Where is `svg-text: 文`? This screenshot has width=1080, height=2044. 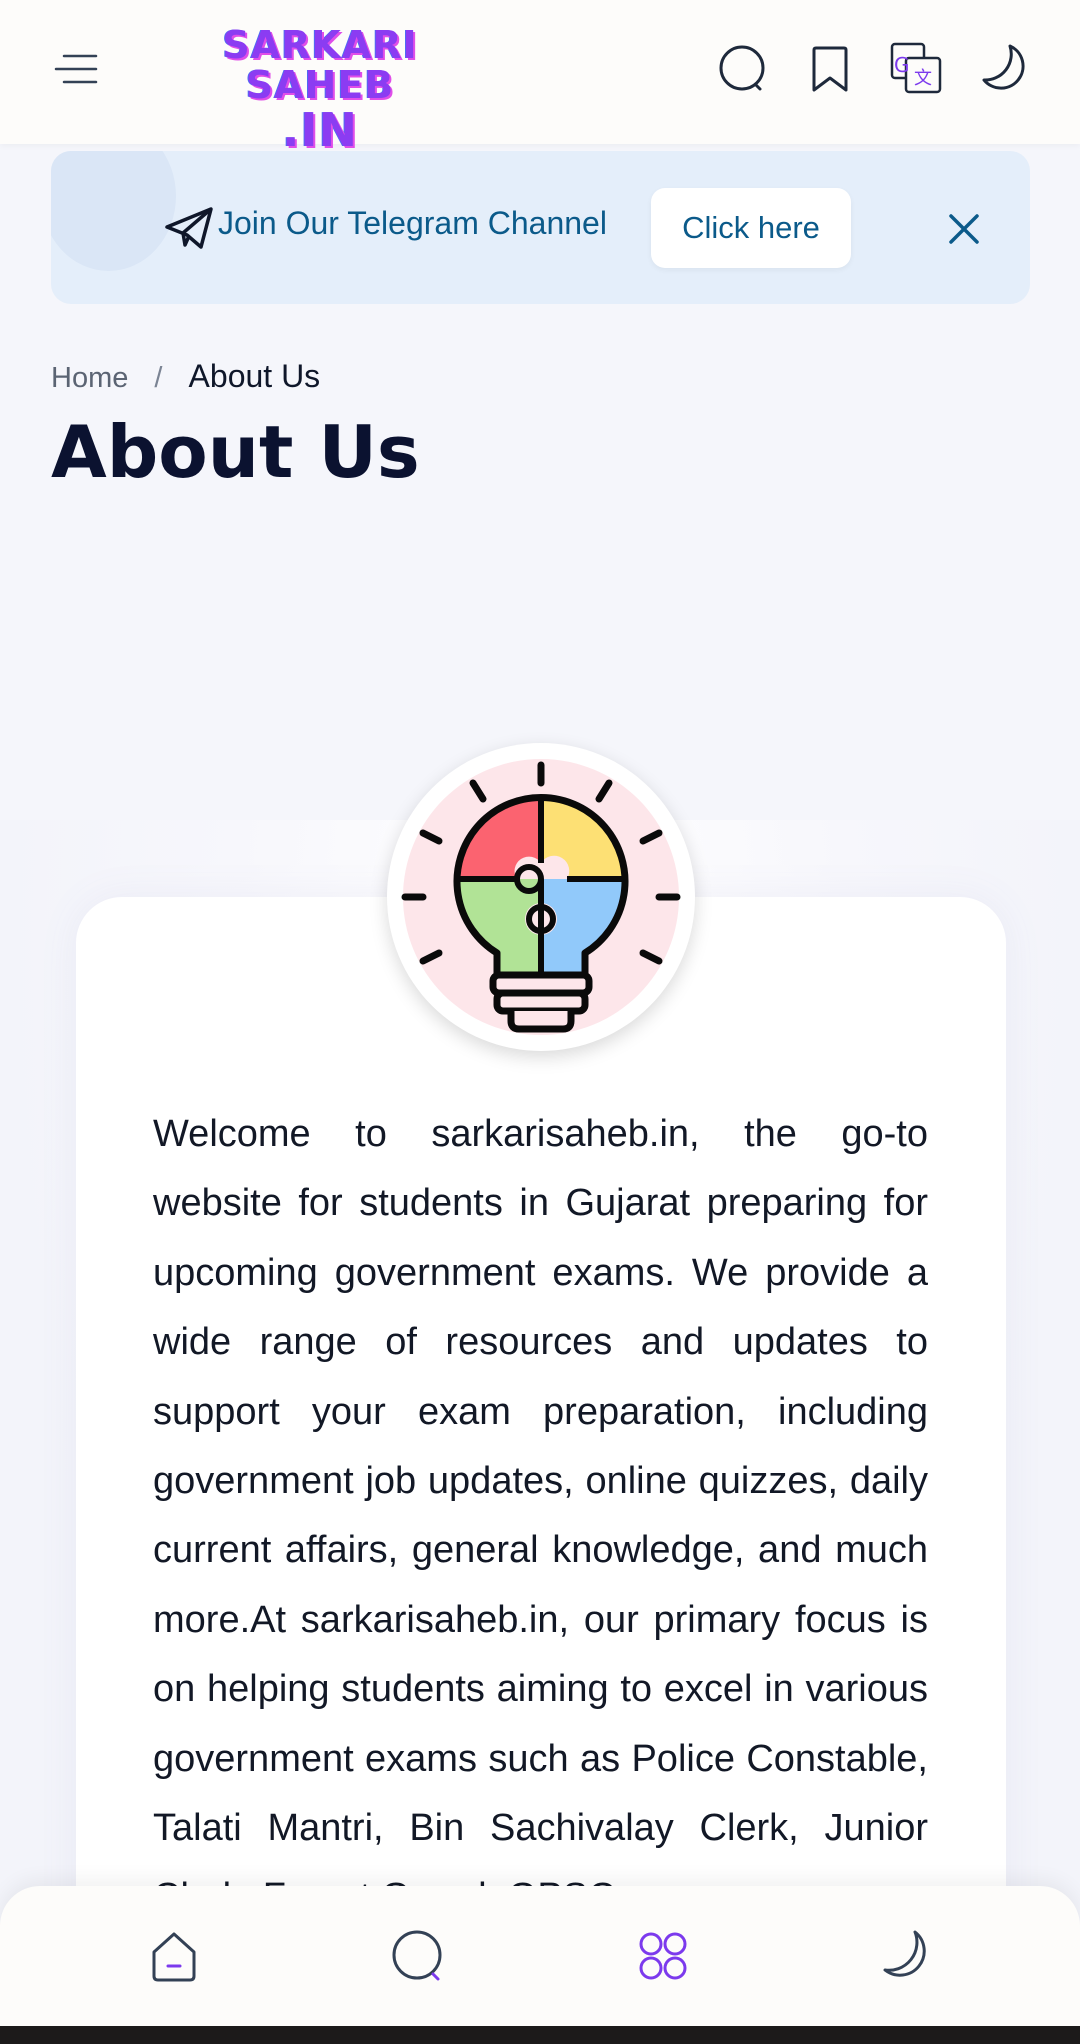
svg-text: 文 is located at coordinates (923, 78).